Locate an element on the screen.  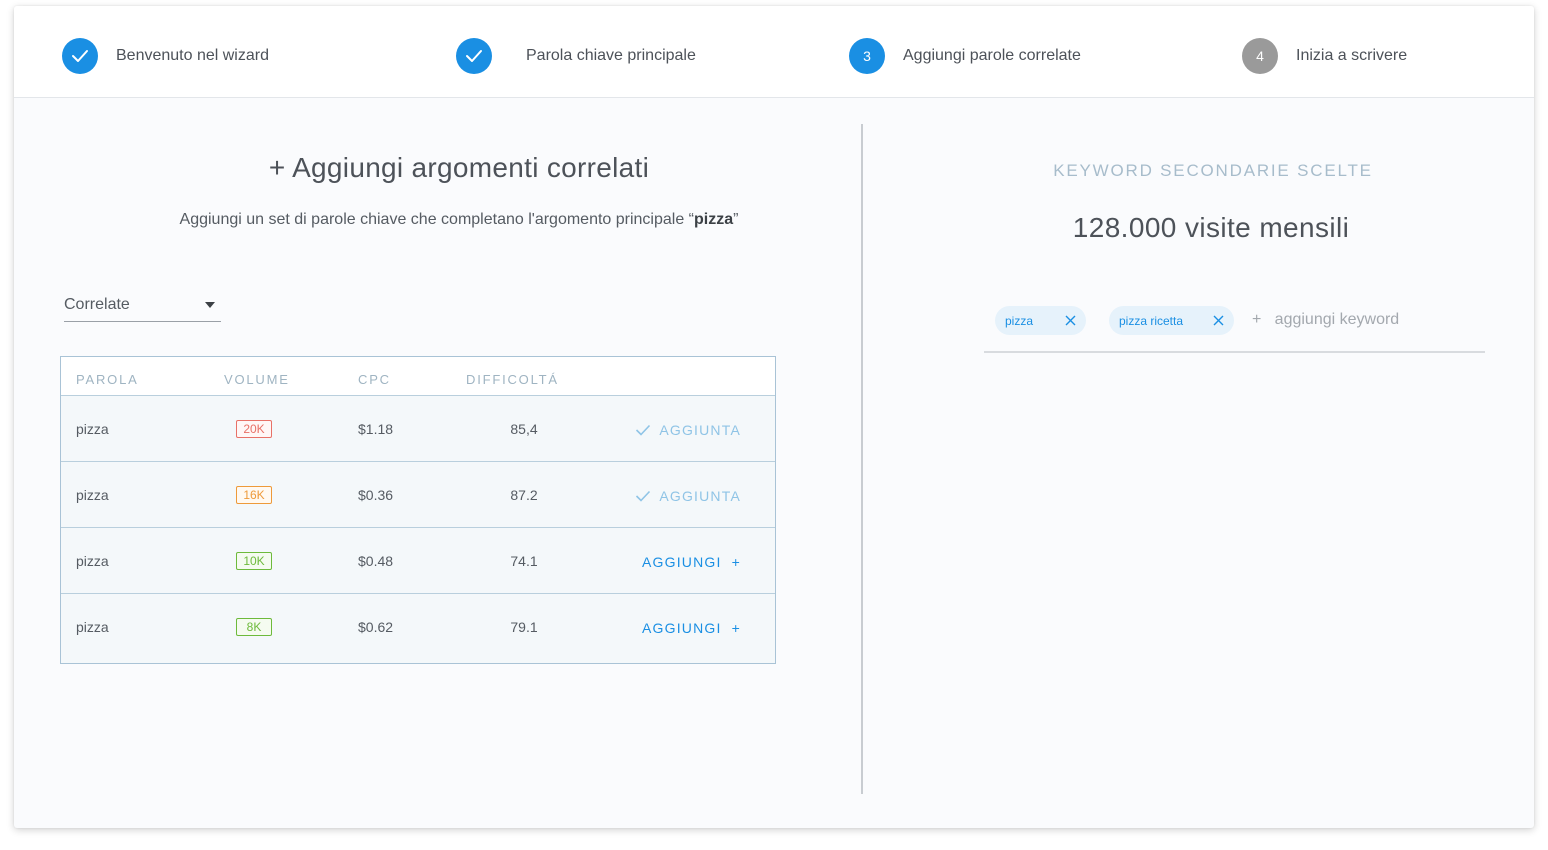
column-header-cpc: CPC is located at coordinates (374, 379).